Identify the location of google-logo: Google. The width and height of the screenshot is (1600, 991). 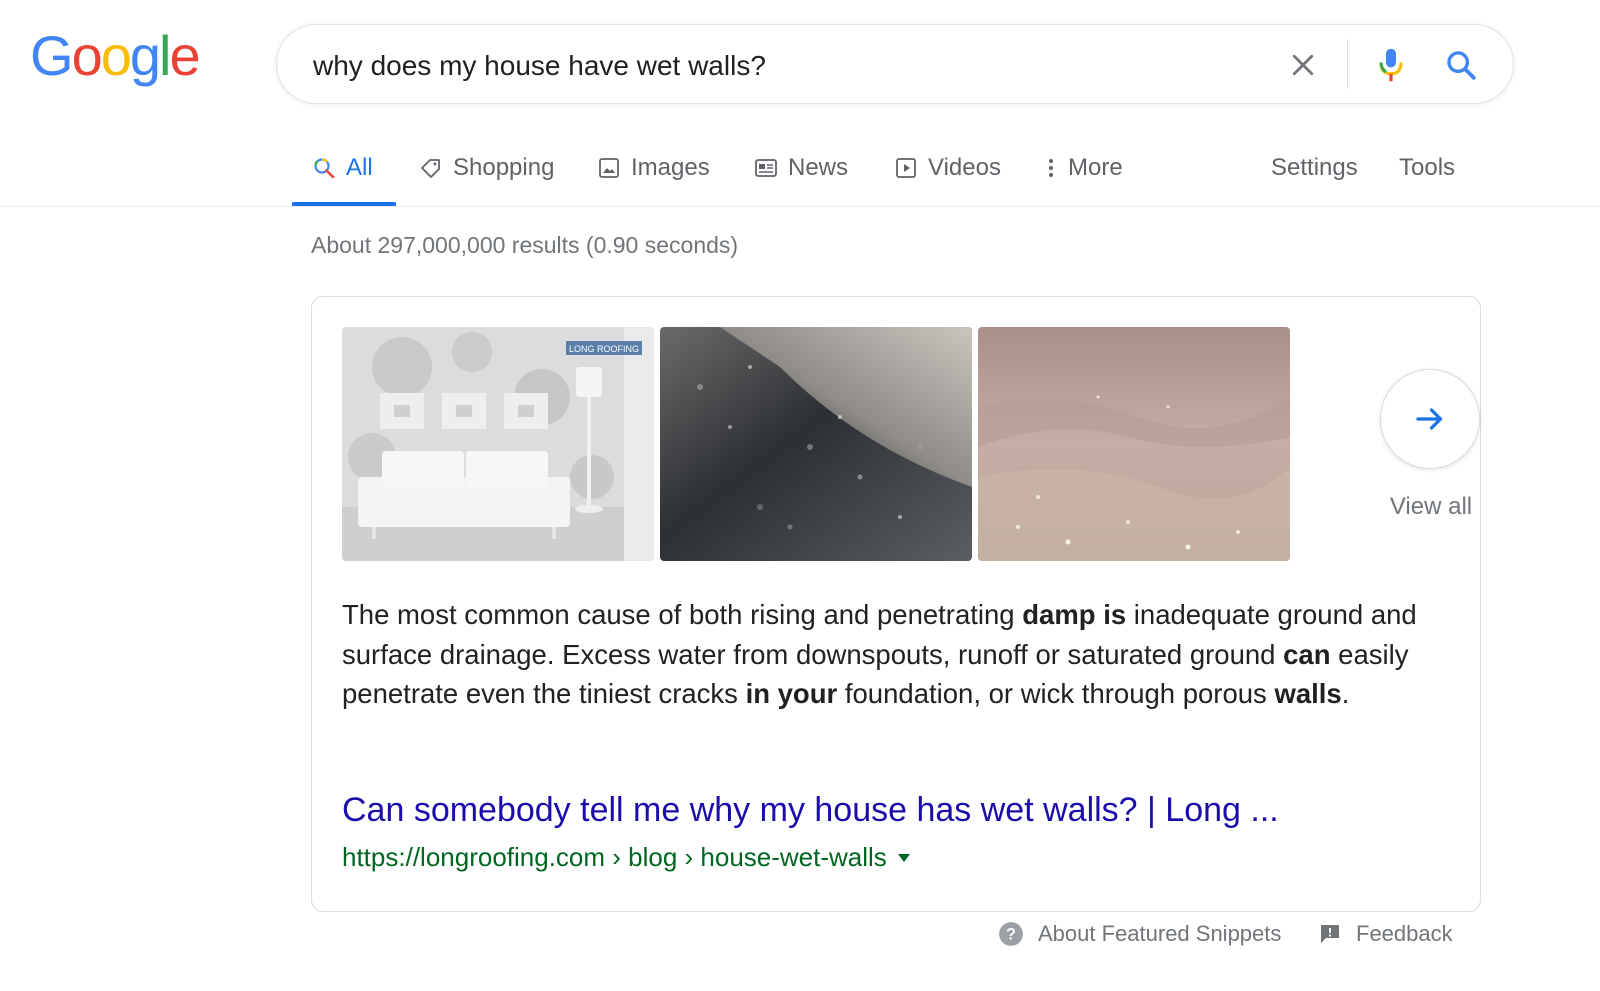
(115, 55).